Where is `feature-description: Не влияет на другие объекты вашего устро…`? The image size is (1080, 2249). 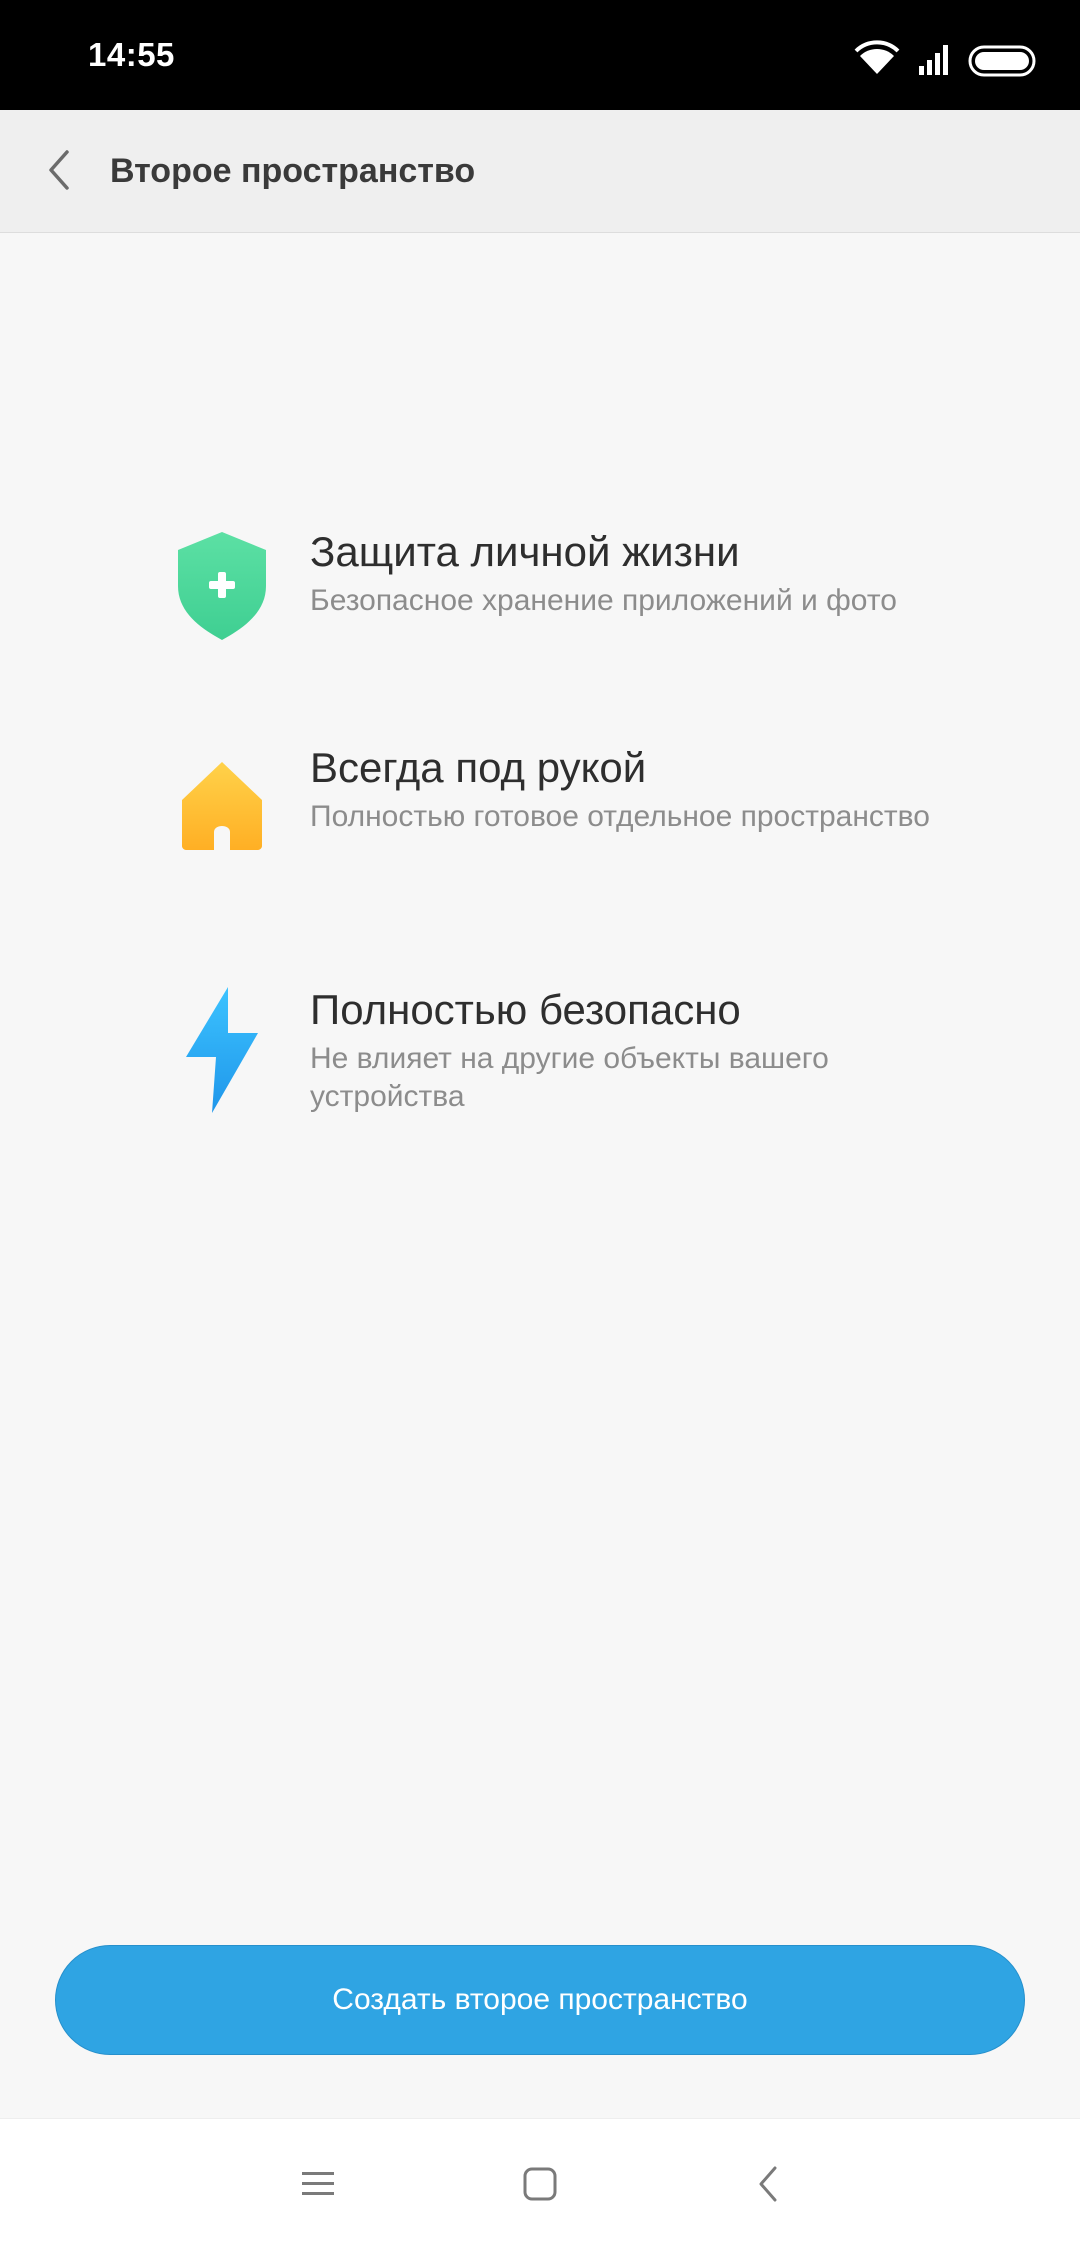
feature-description: Не влияет на другие объекты вашего устро… is located at coordinates (569, 1077).